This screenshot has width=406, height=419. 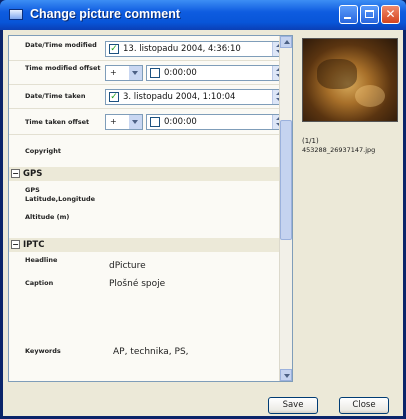 What do you see at coordinates (16, 14) in the screenshot?
I see `window-icon` at bounding box center [16, 14].